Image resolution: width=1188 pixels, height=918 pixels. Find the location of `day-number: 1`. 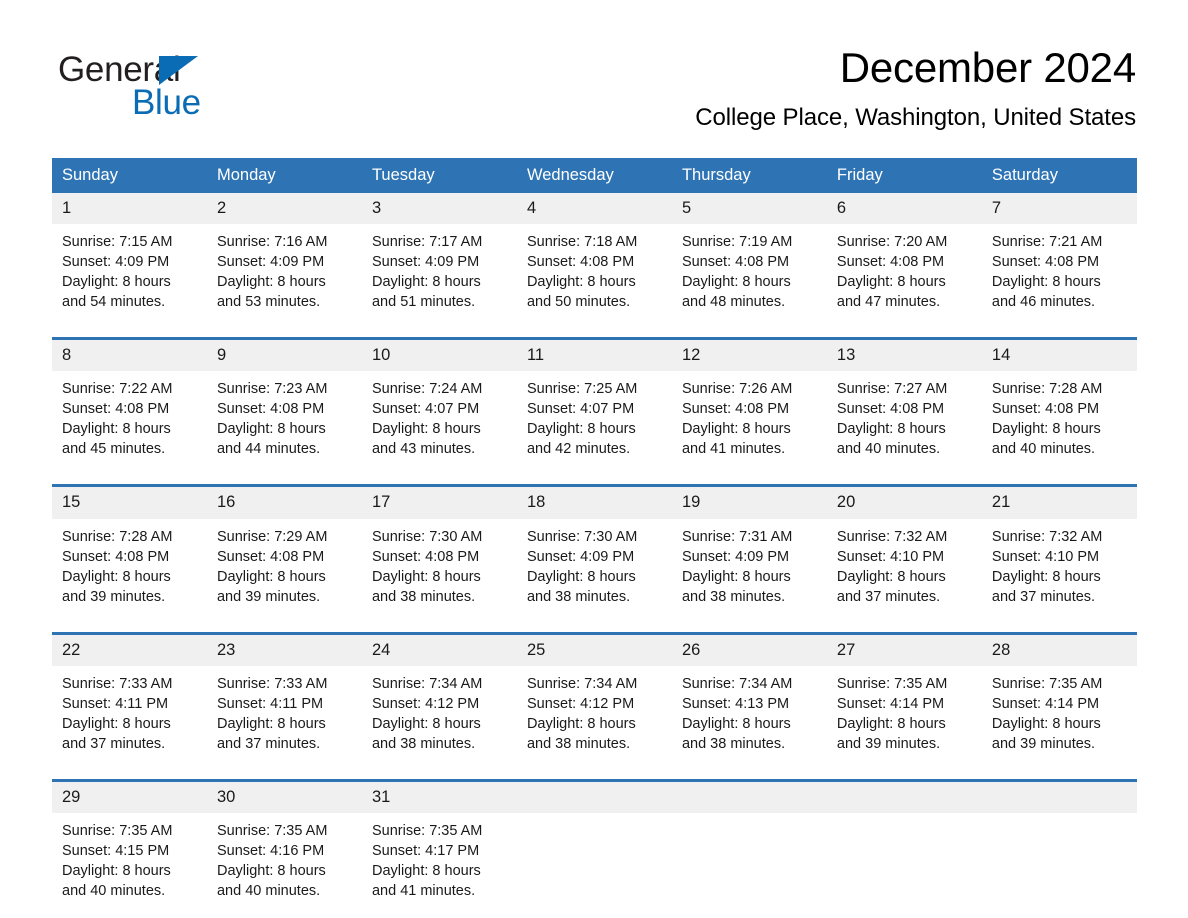

day-number: 1 is located at coordinates (129, 208).